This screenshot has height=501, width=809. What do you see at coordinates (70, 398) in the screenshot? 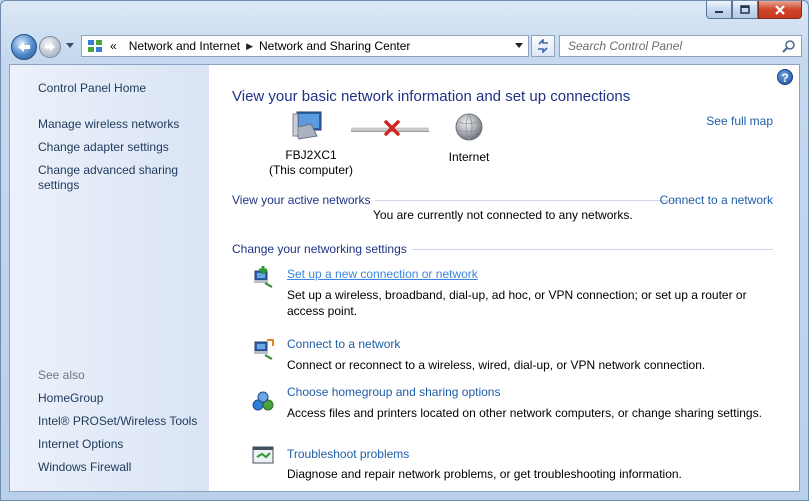
I see `sidebar-item-homegroup: HomeGroup` at bounding box center [70, 398].